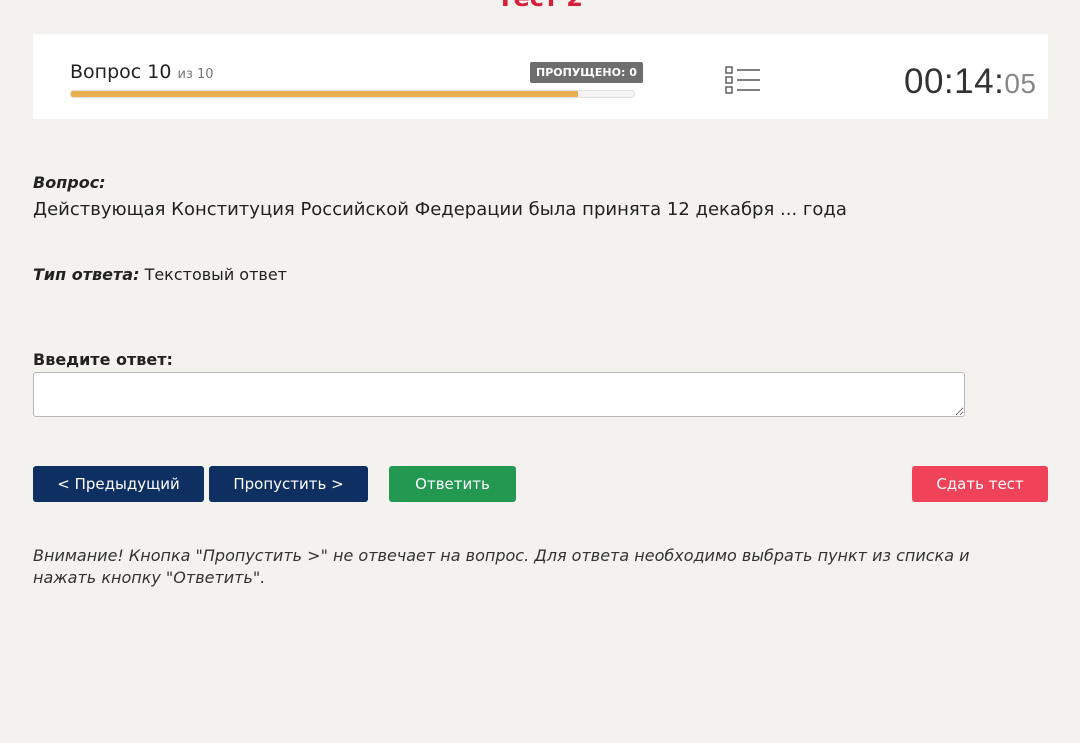 Image resolution: width=1080 pixels, height=743 pixels. I want to click on question-current: 10, so click(159, 72).